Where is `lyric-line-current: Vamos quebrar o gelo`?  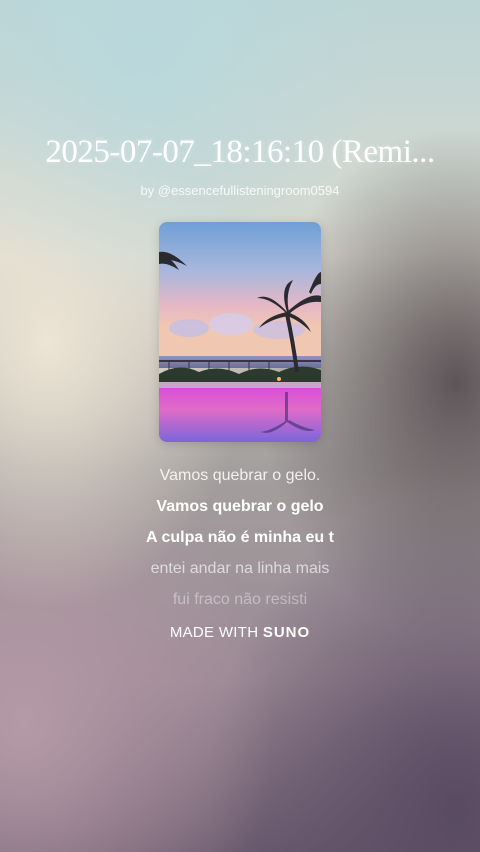 lyric-line-current: Vamos quebrar o gelo is located at coordinates (240, 506).